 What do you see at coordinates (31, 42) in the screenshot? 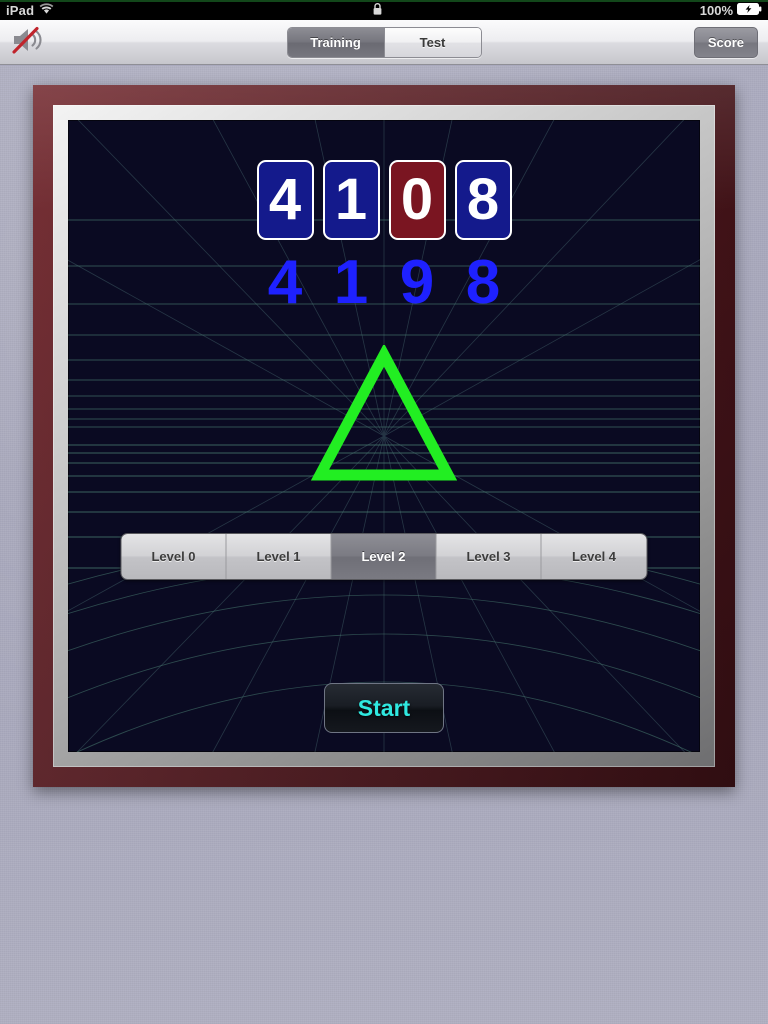
I see `speaker-mute-icon` at bounding box center [31, 42].